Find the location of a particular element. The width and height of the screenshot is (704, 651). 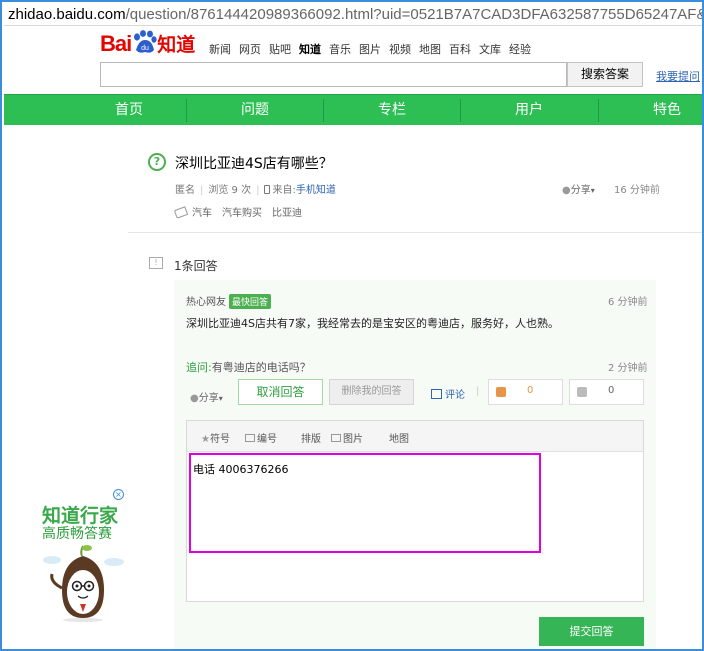

question-source-link: 手机知道 is located at coordinates (316, 190).